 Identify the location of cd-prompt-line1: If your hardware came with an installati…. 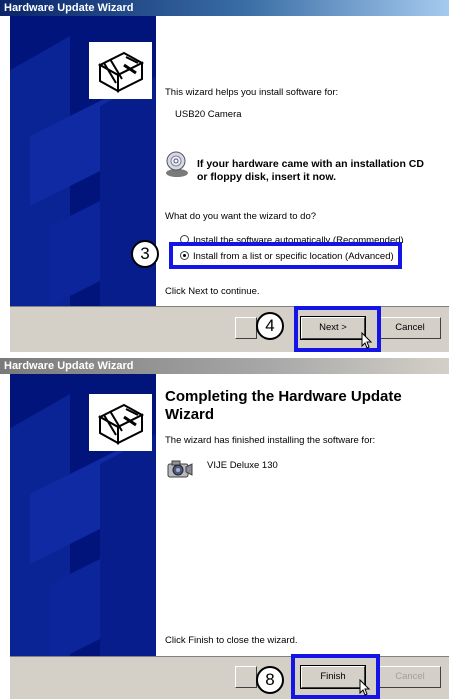
(310, 164).